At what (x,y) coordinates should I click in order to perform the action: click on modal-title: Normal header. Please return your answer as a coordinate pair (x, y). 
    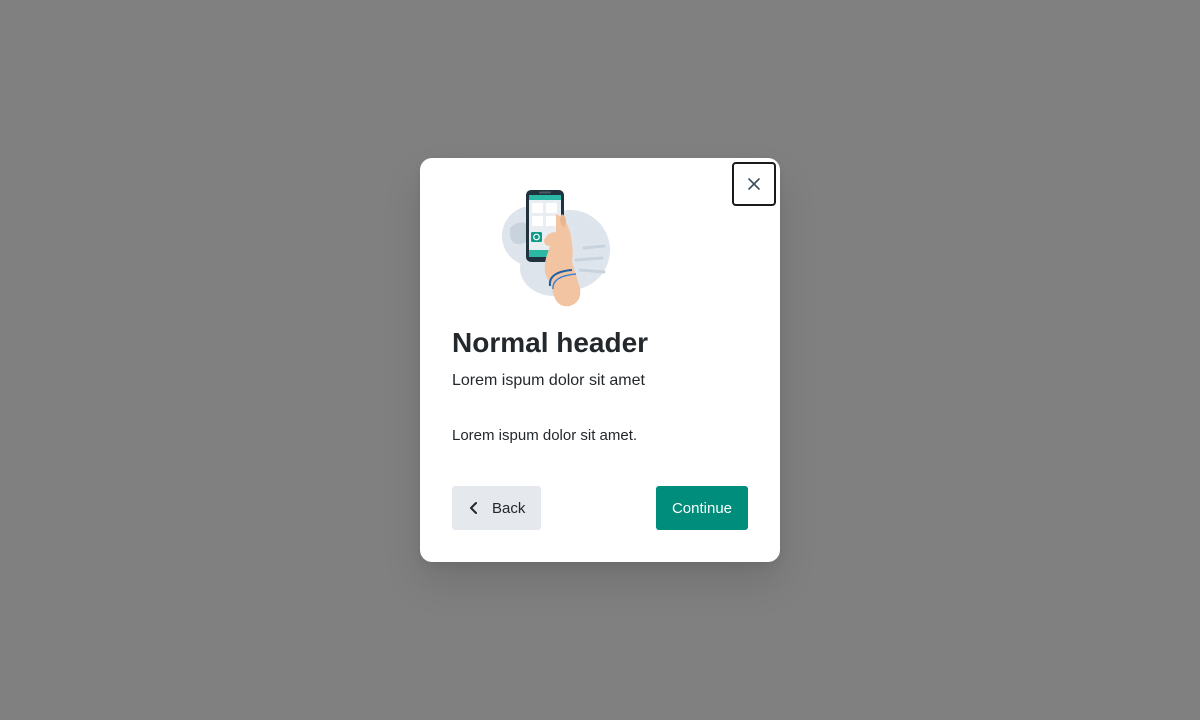
    Looking at the image, I should click on (550, 342).